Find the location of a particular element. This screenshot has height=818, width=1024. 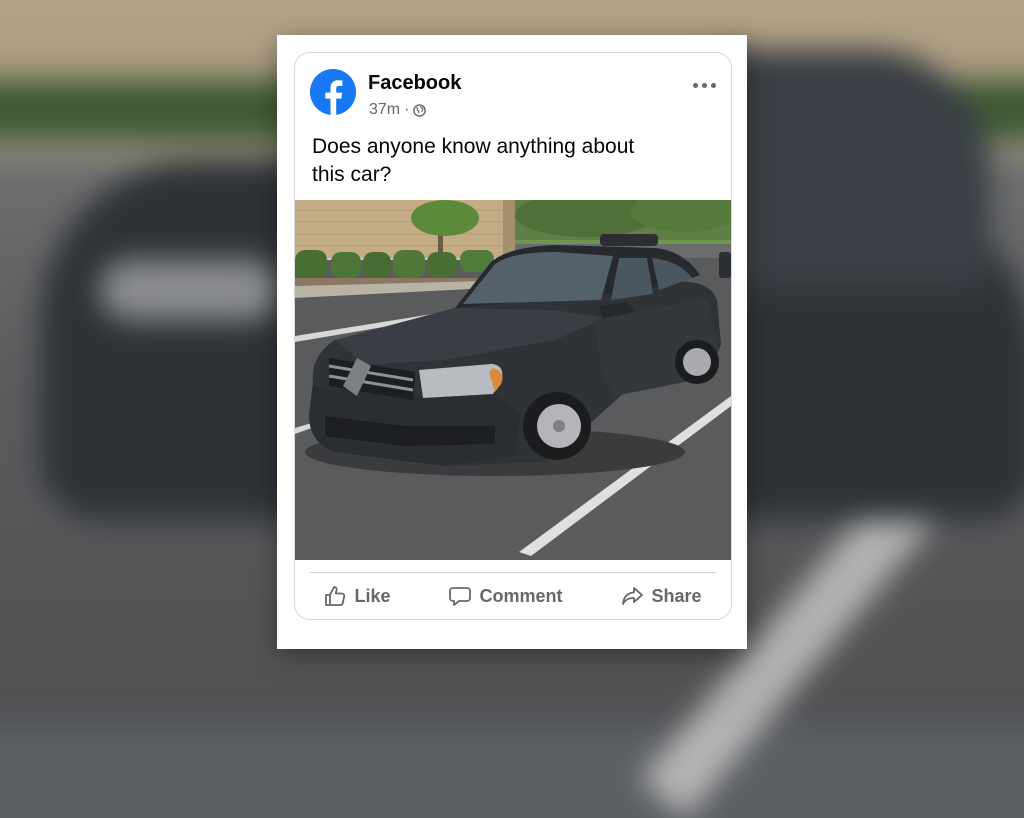

post-actions-bar: Like Comment Share is located at coordinates (513, 596).